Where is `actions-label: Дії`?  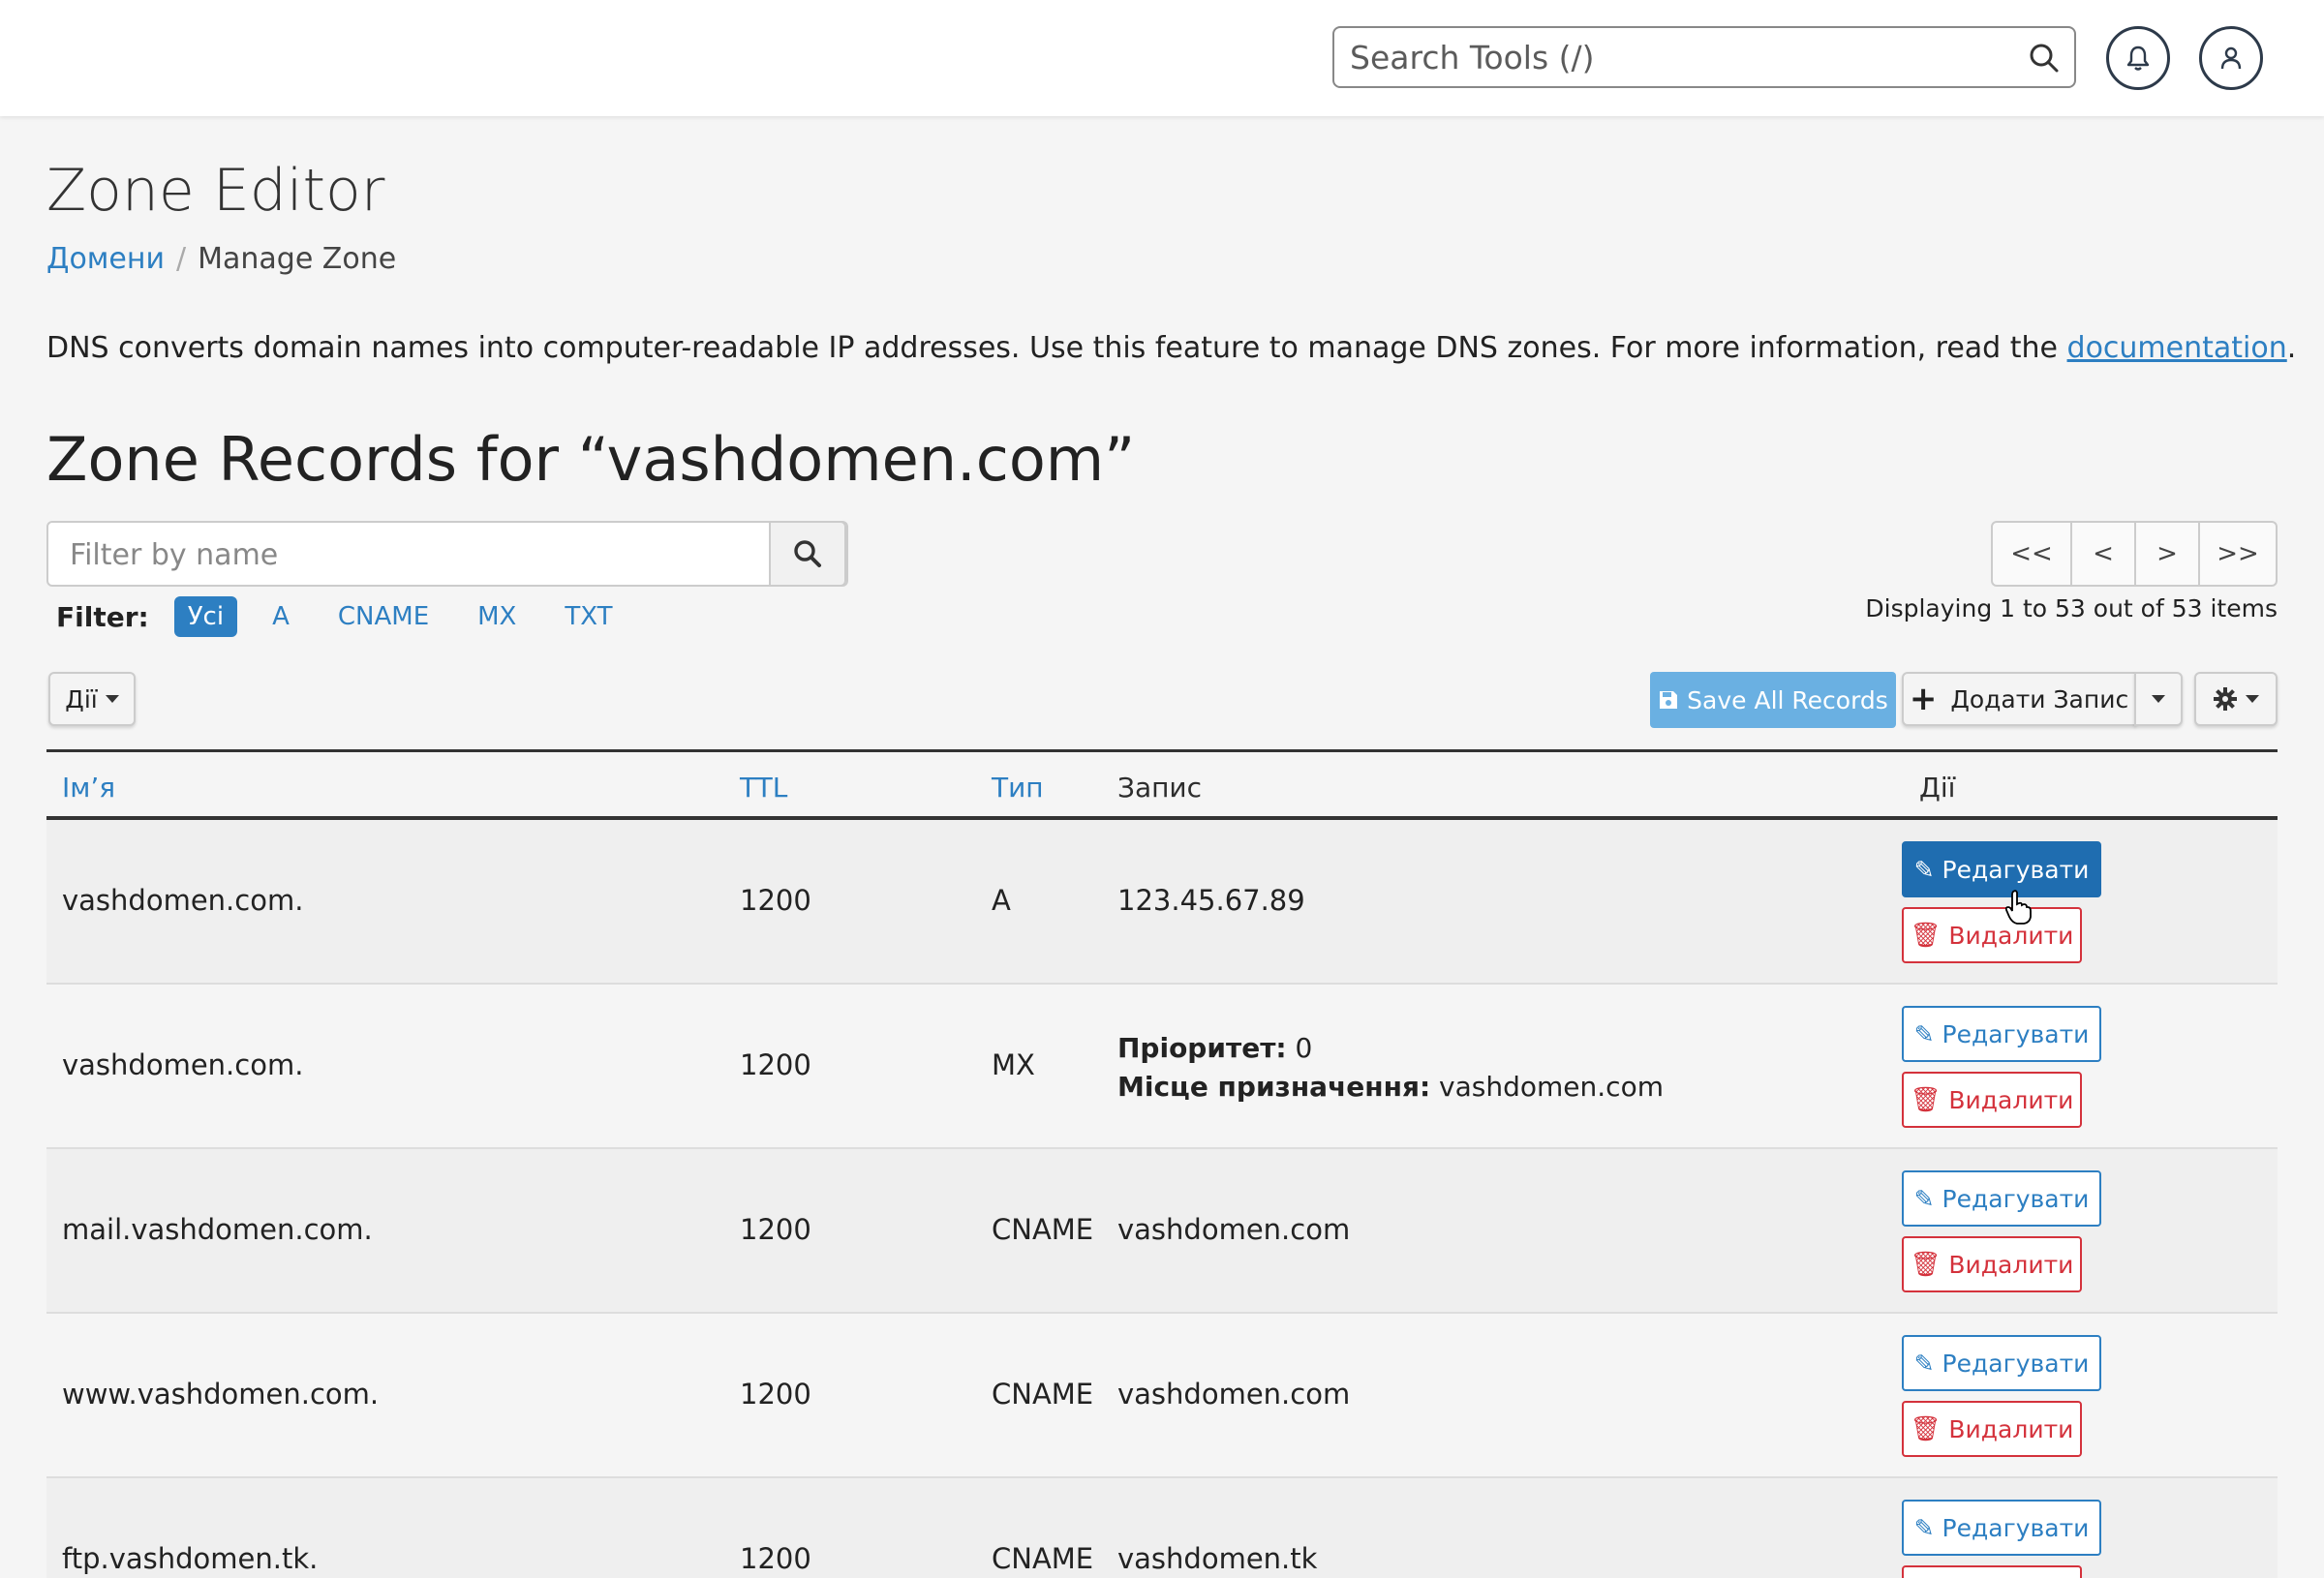 actions-label: Дії is located at coordinates (82, 698).